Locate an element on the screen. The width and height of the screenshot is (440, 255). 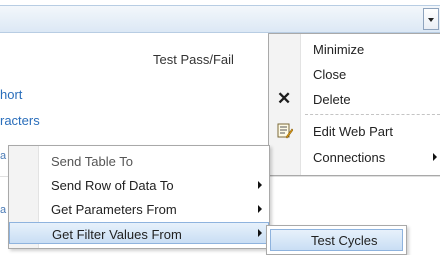
web-part-title-bar is located at coordinates (220, 19).